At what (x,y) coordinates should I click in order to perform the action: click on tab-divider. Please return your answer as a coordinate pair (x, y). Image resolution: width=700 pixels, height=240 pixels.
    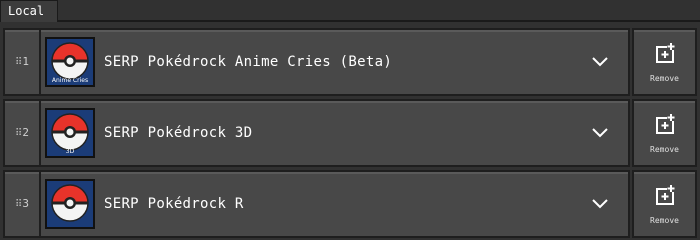
    Looking at the image, I should click on (378, 21).